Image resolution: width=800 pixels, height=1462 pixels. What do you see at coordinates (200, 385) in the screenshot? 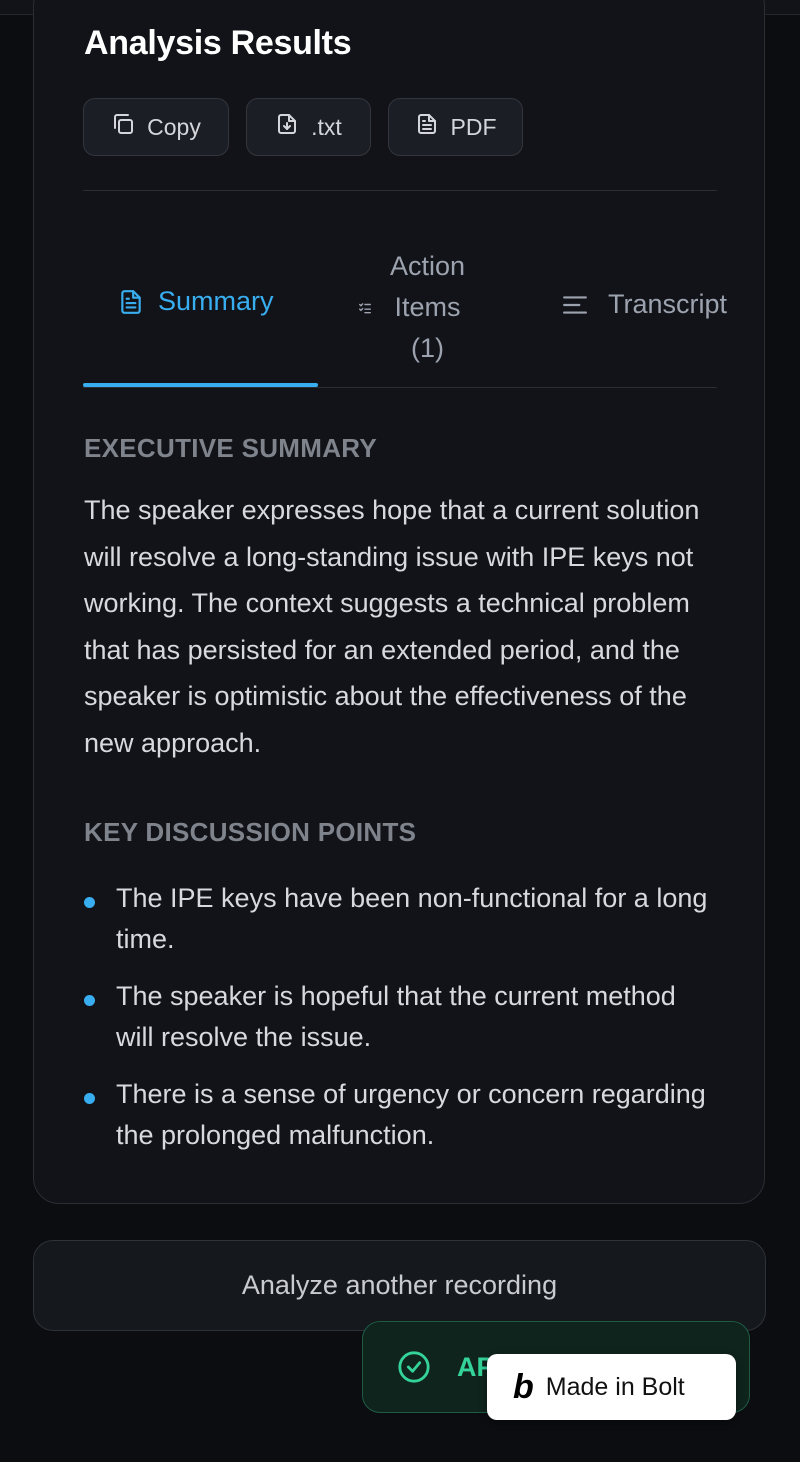
I see `active-tab-indicator` at bounding box center [200, 385].